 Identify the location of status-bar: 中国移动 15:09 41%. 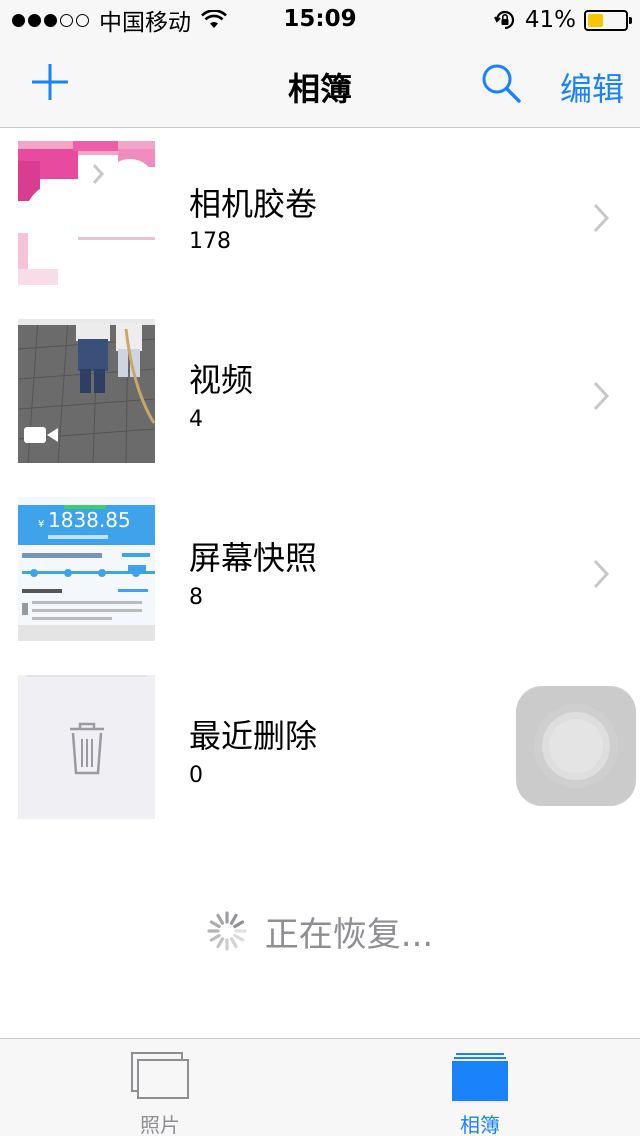
(320, 20).